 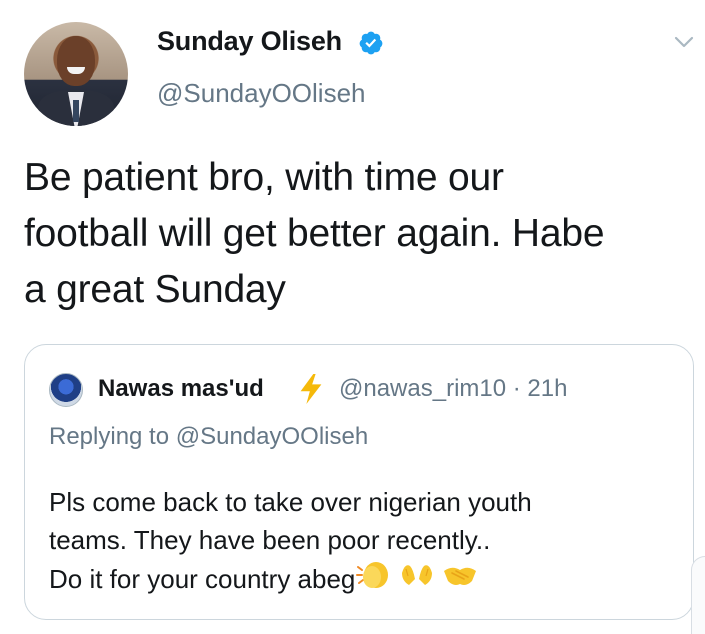 I want to click on quoted-line-with-emoji: Do it for your country abeg, so click(x=364, y=581).